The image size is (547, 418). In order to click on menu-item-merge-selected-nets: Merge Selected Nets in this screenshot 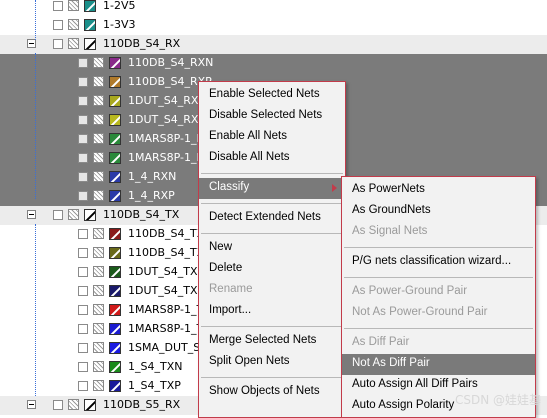, I will do `click(272, 341)`.